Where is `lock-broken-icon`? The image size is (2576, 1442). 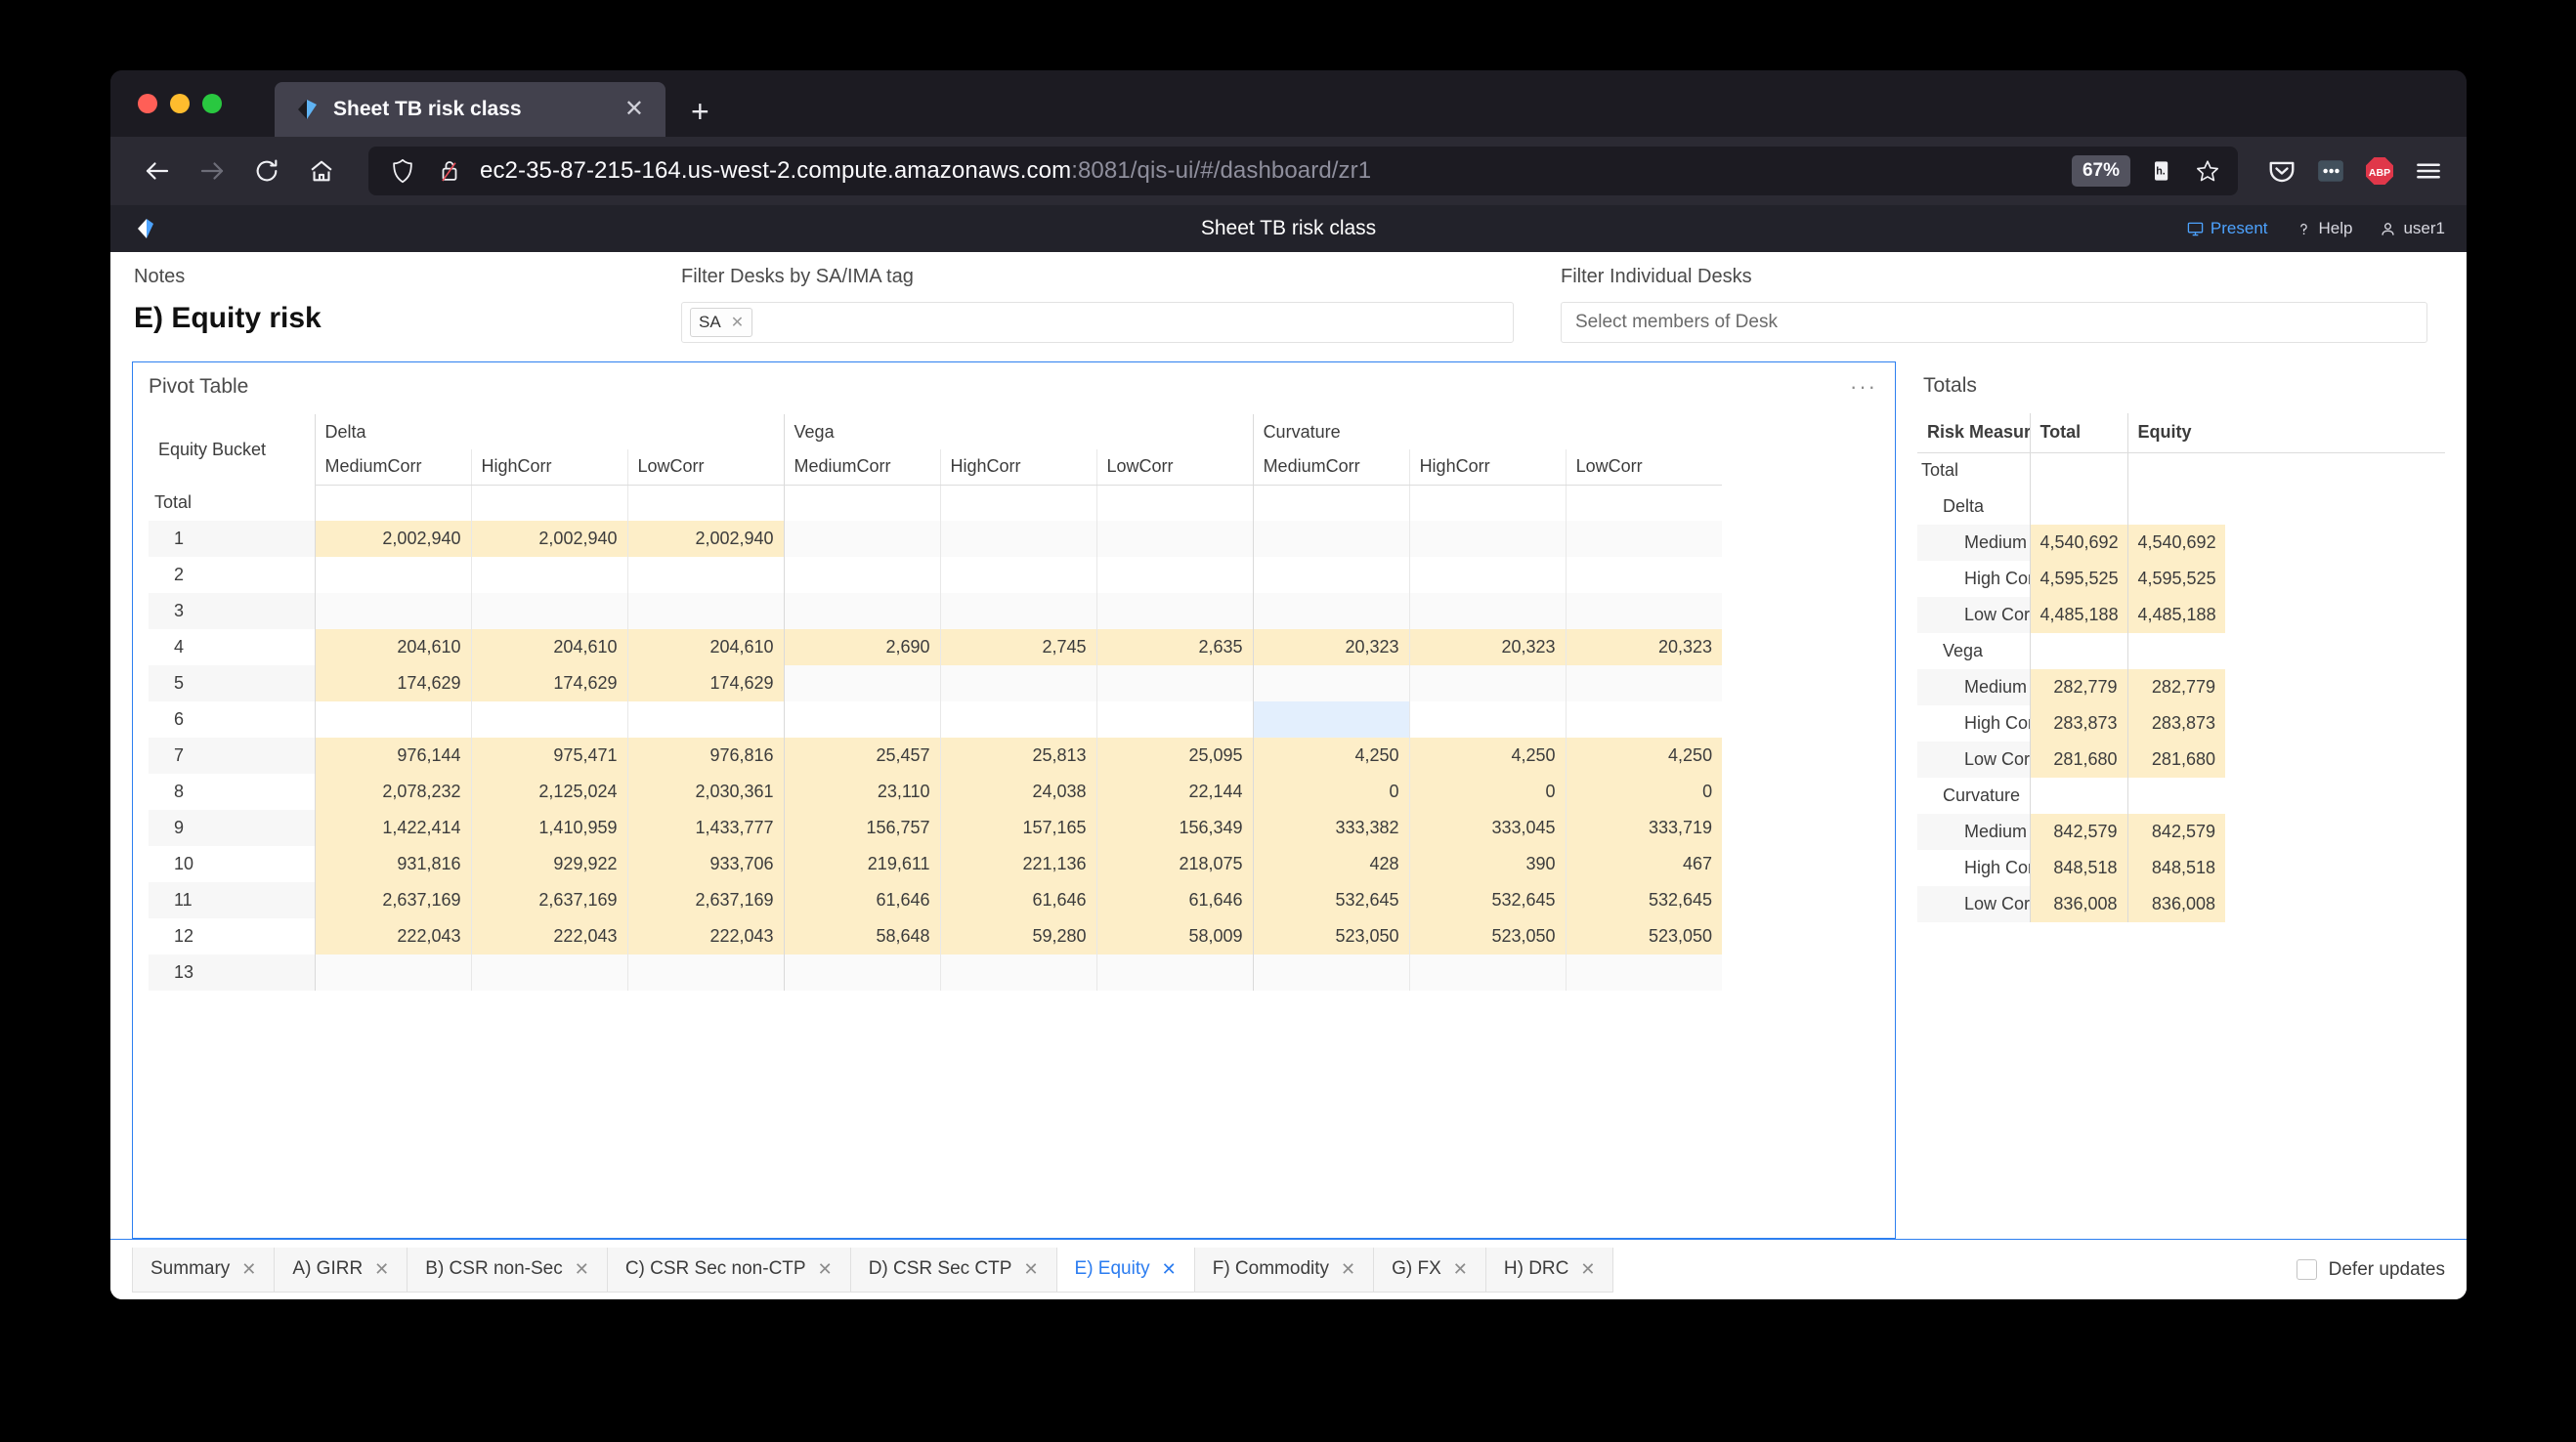 lock-broken-icon is located at coordinates (450, 171).